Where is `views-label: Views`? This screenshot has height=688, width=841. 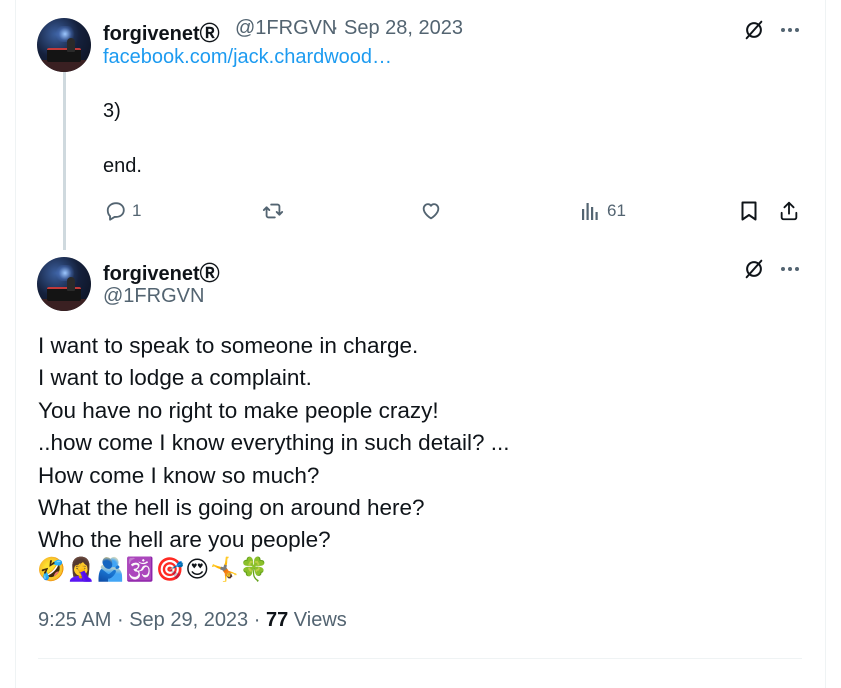
views-label: Views is located at coordinates (320, 620).